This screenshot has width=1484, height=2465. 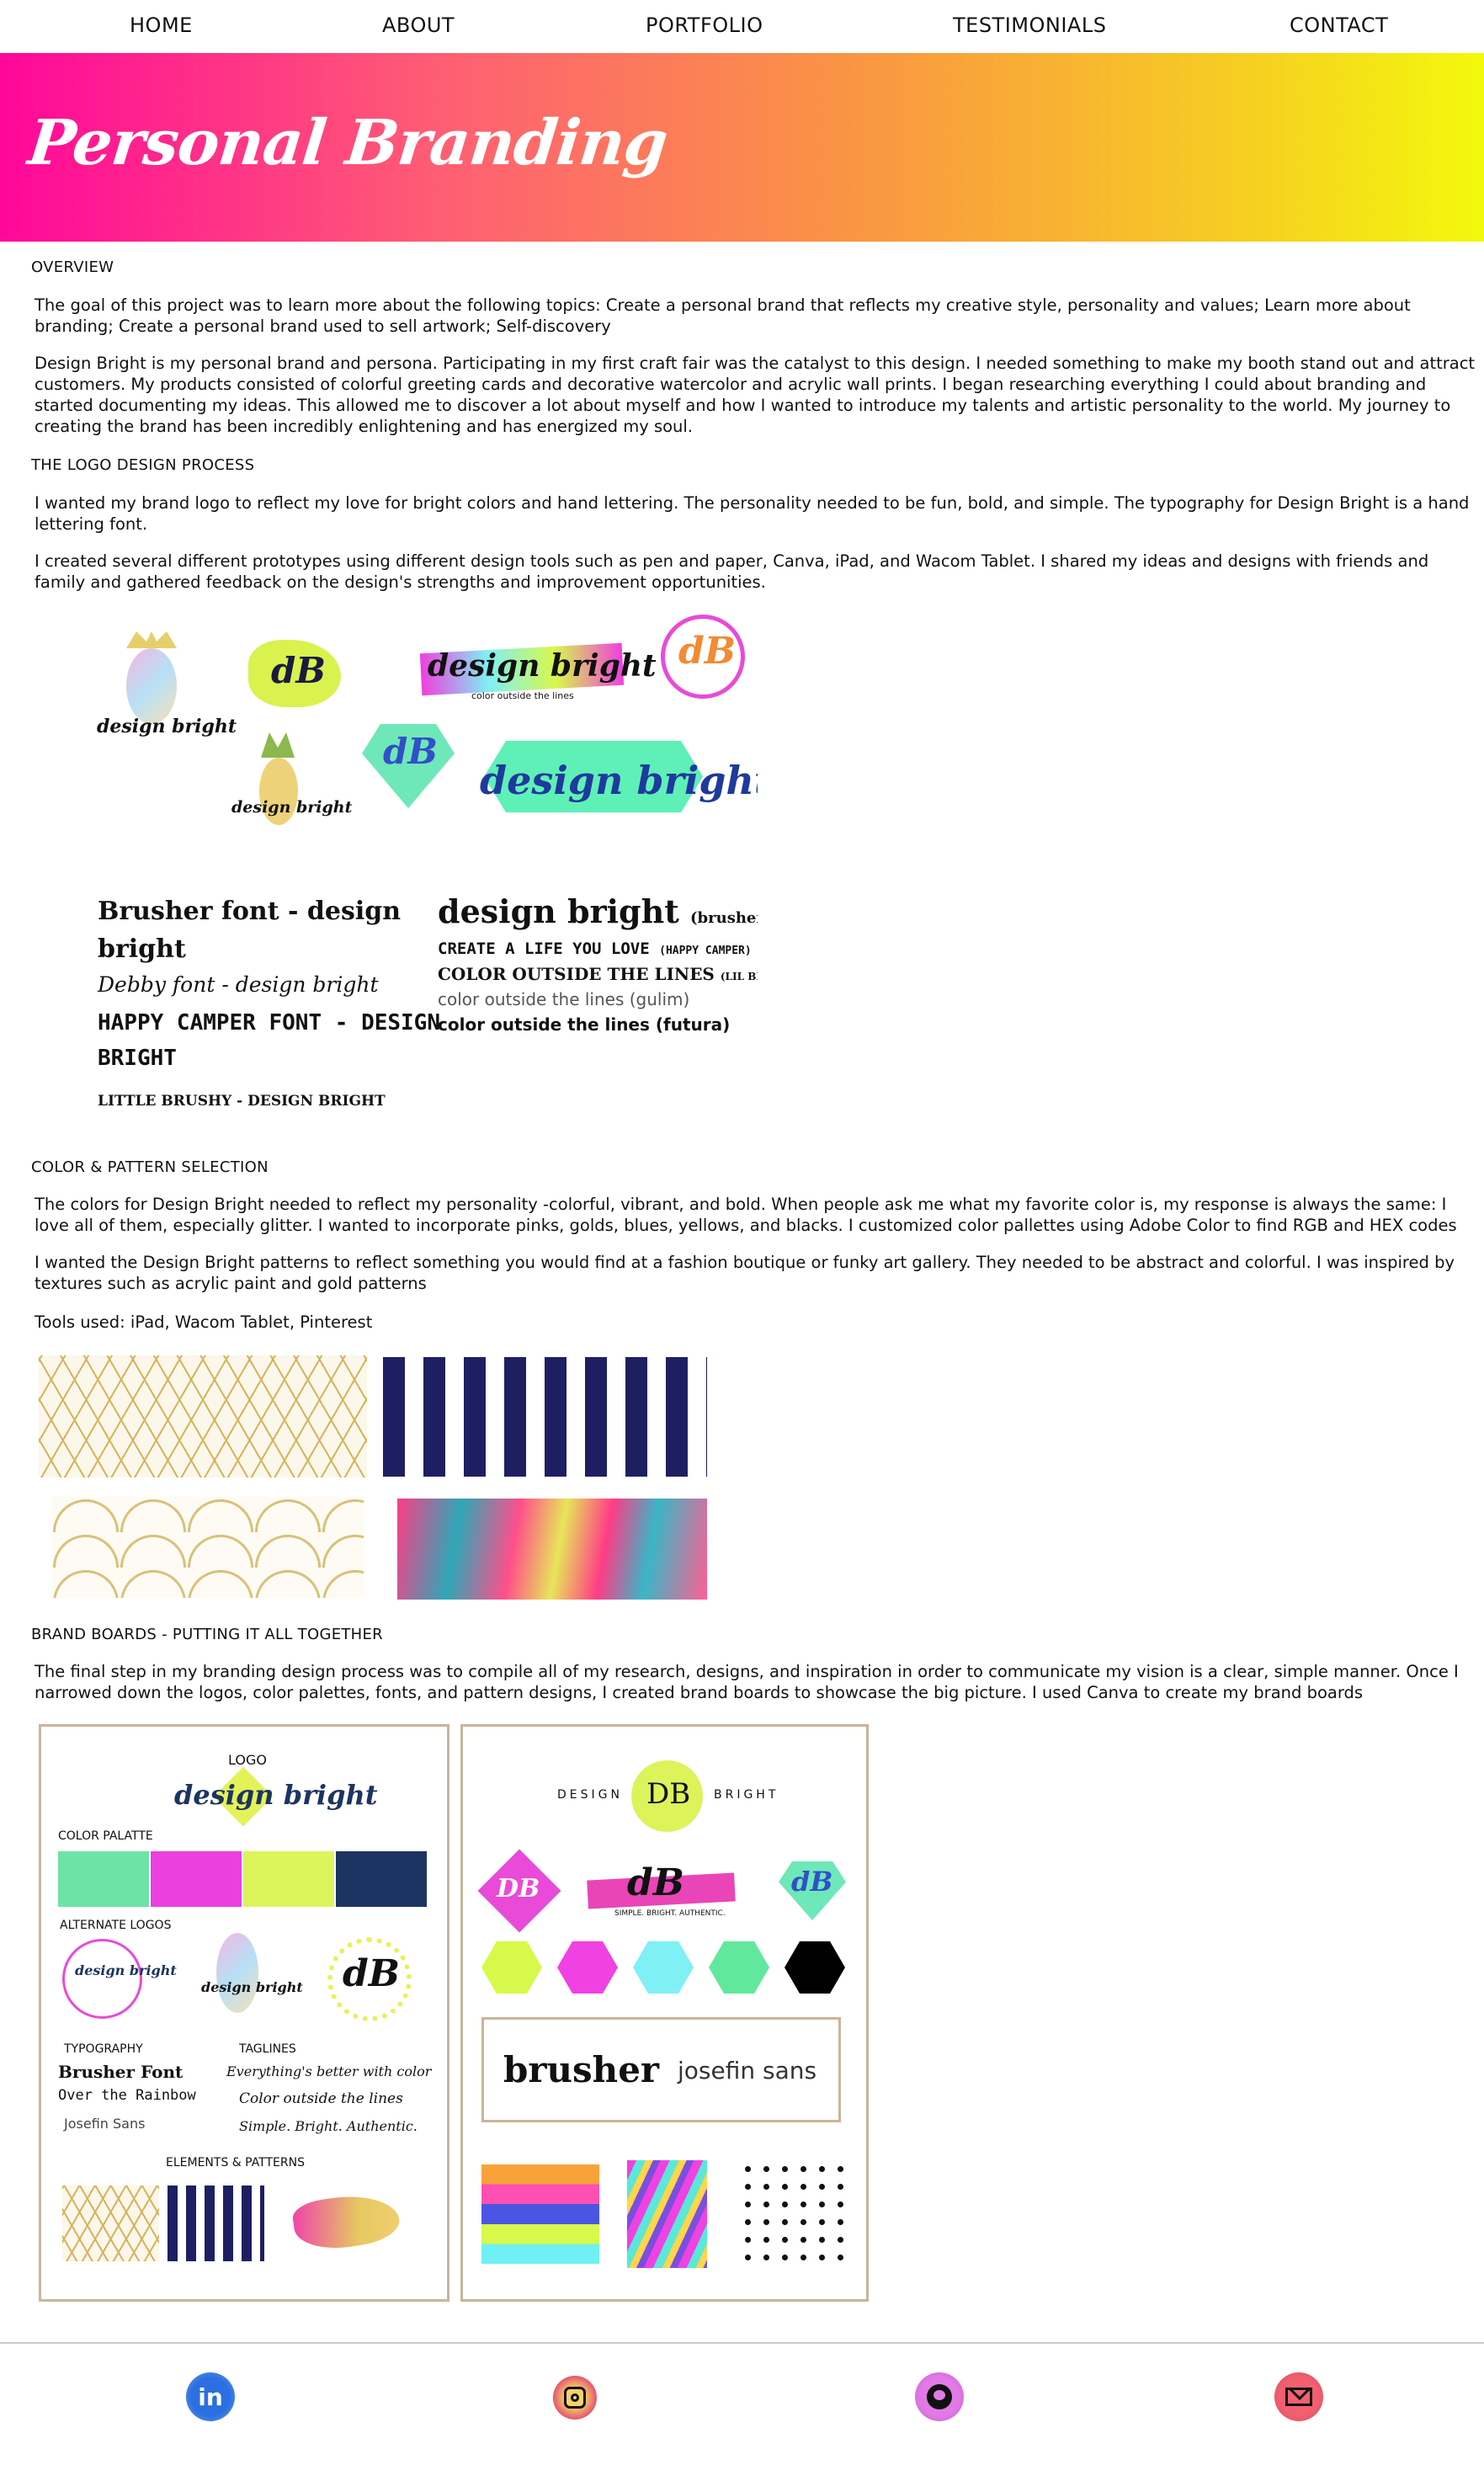 What do you see at coordinates (670, 1914) in the screenshot?
I see `board2-tagline: SIMPLE. BRIGHT. AUTHENTIC.` at bounding box center [670, 1914].